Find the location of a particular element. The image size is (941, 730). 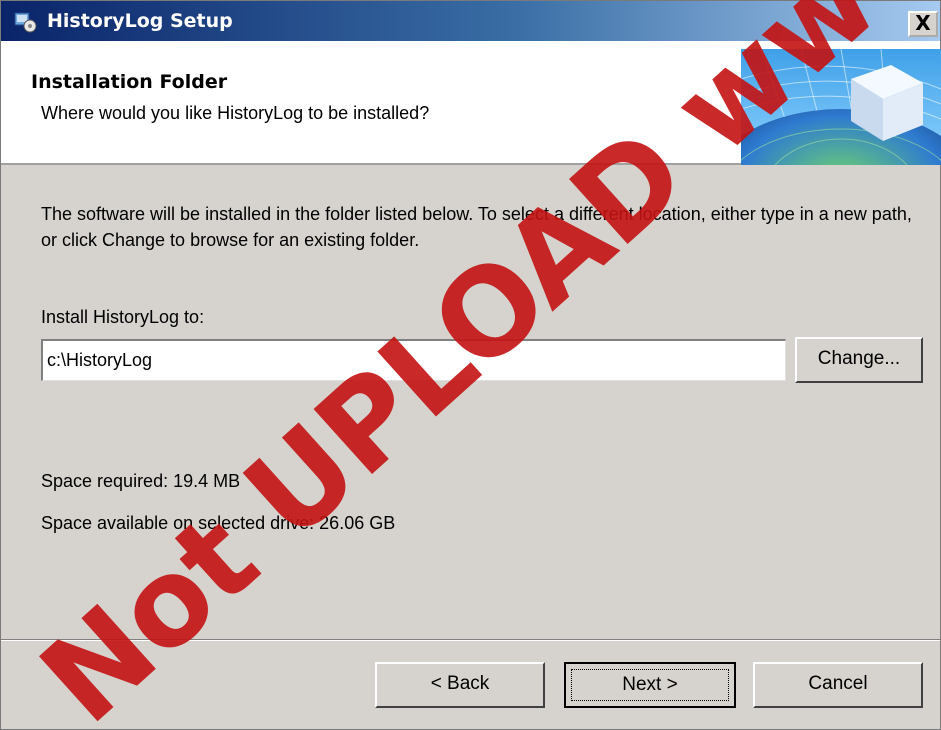

globe-cube-banner-image is located at coordinates (841, 107).